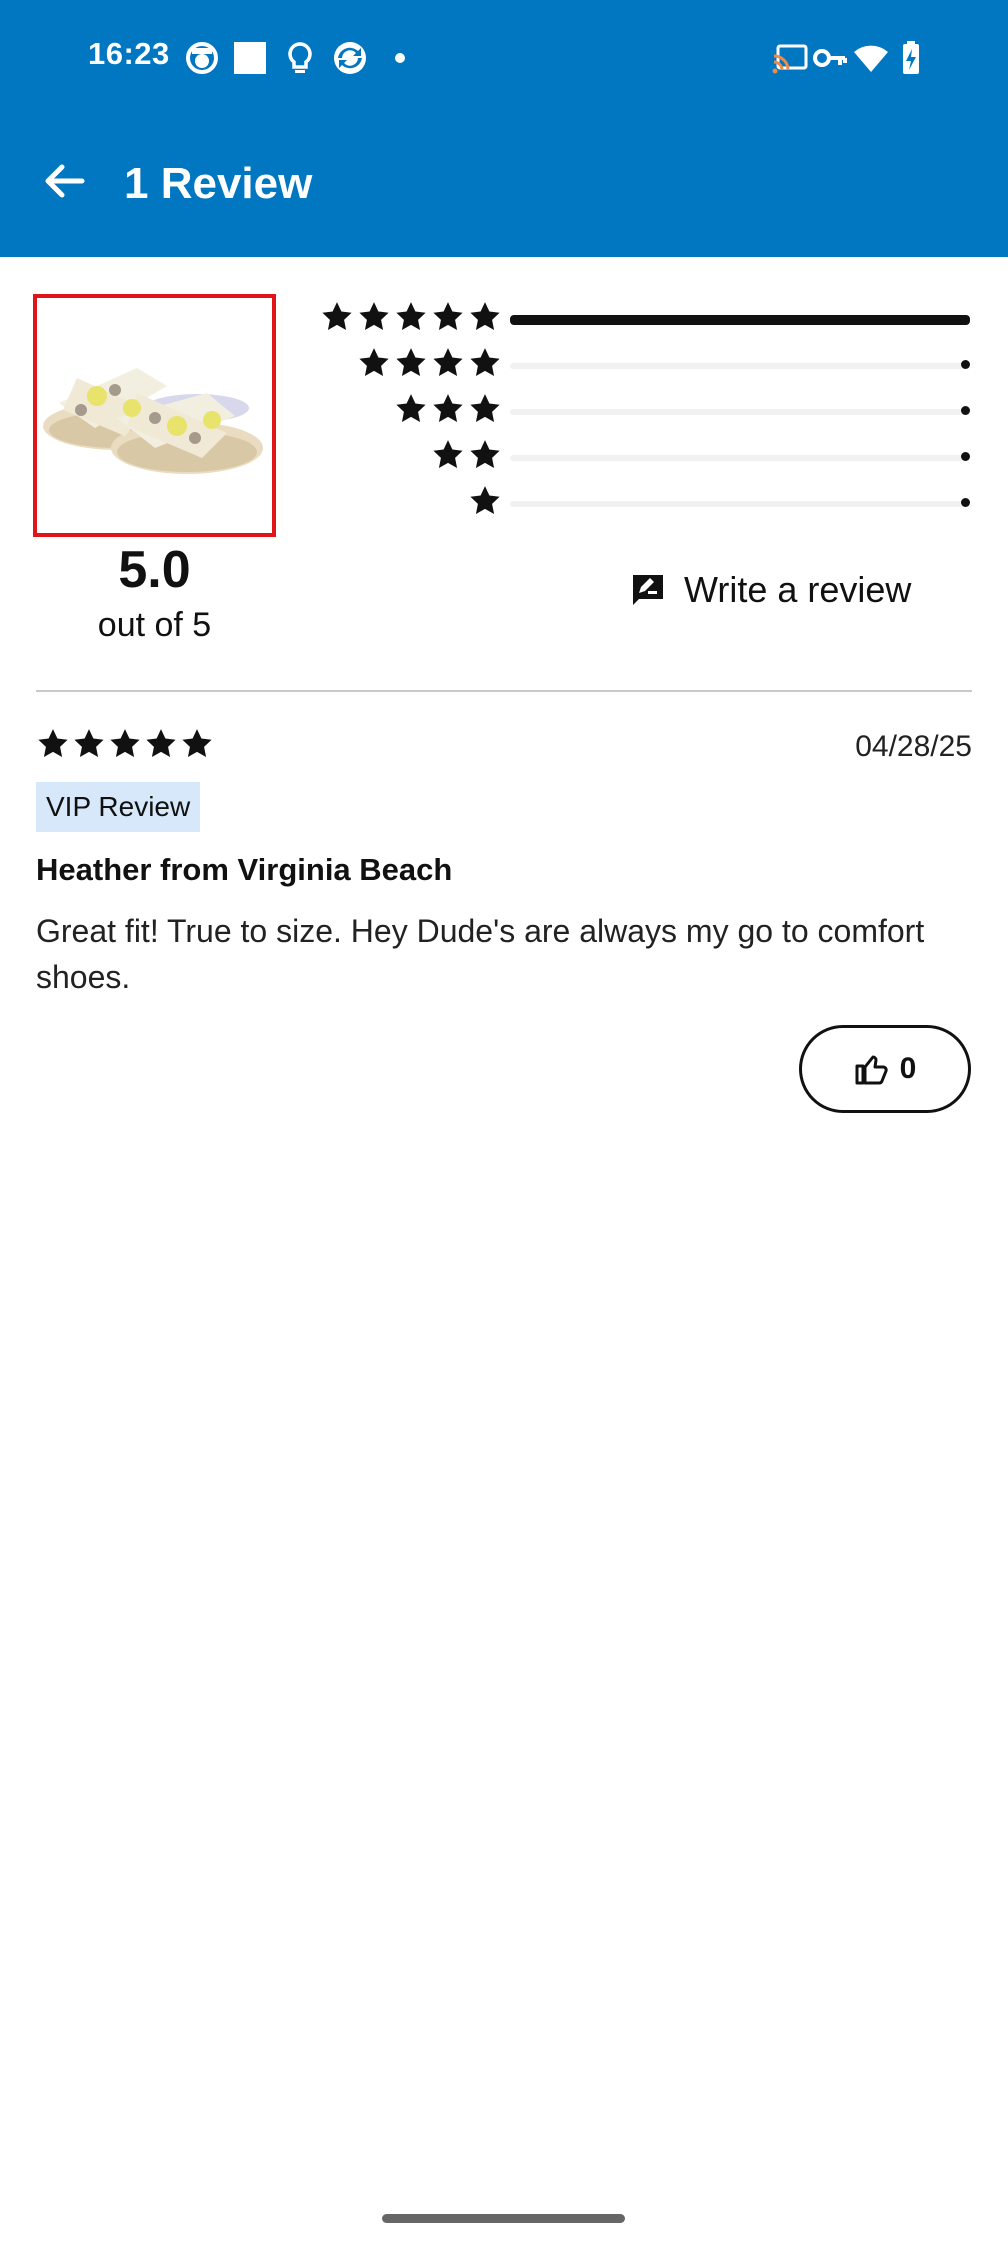 This screenshot has width=1008, height=2244. Describe the element at coordinates (250, 58) in the screenshot. I see `square-icon` at that location.